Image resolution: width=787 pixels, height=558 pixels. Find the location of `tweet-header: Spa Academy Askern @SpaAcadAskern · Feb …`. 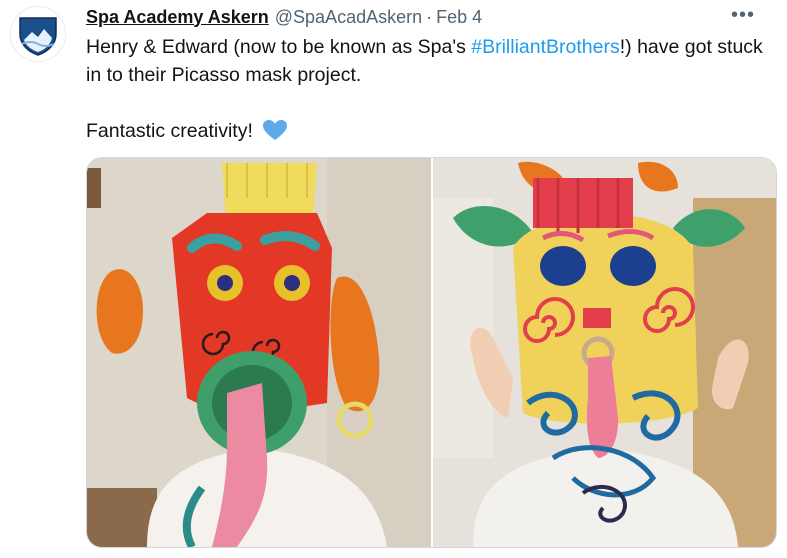

tweet-header: Spa Academy Askern @SpaAcadAskern · Feb … is located at coordinates (428, 16).